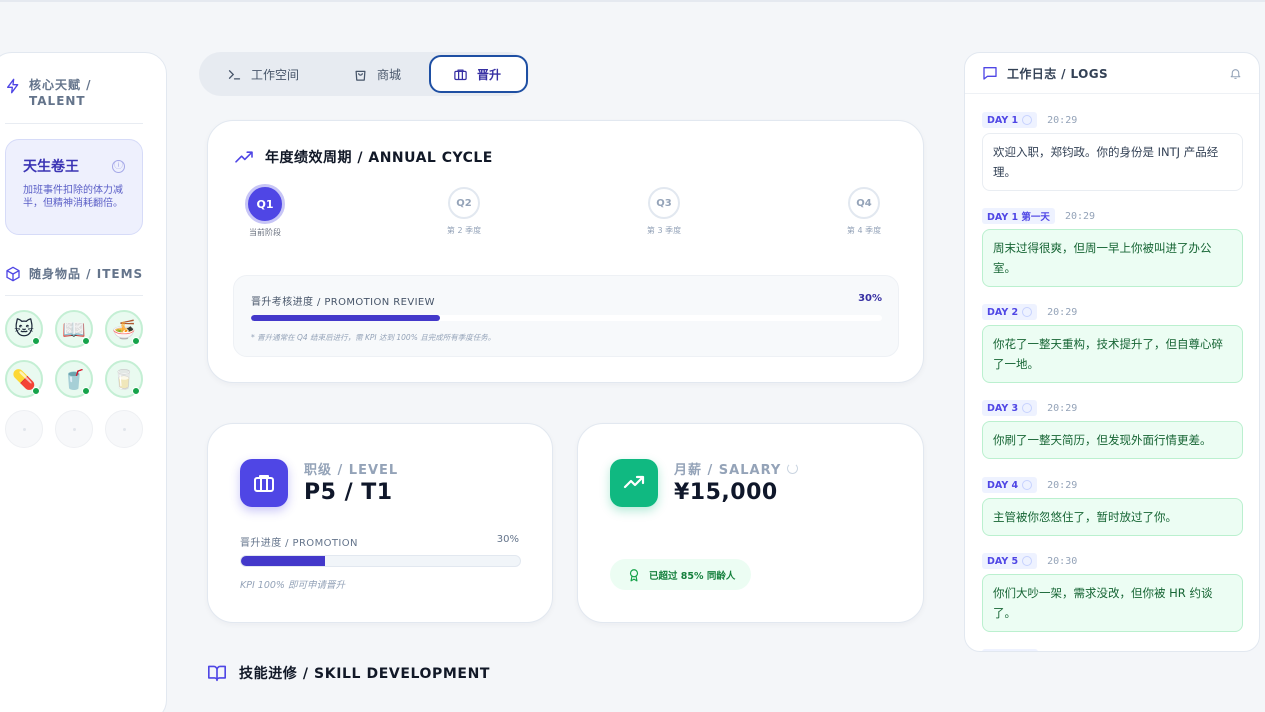 The height and width of the screenshot is (712, 1265). I want to click on review-progress-fill, so click(346, 318).